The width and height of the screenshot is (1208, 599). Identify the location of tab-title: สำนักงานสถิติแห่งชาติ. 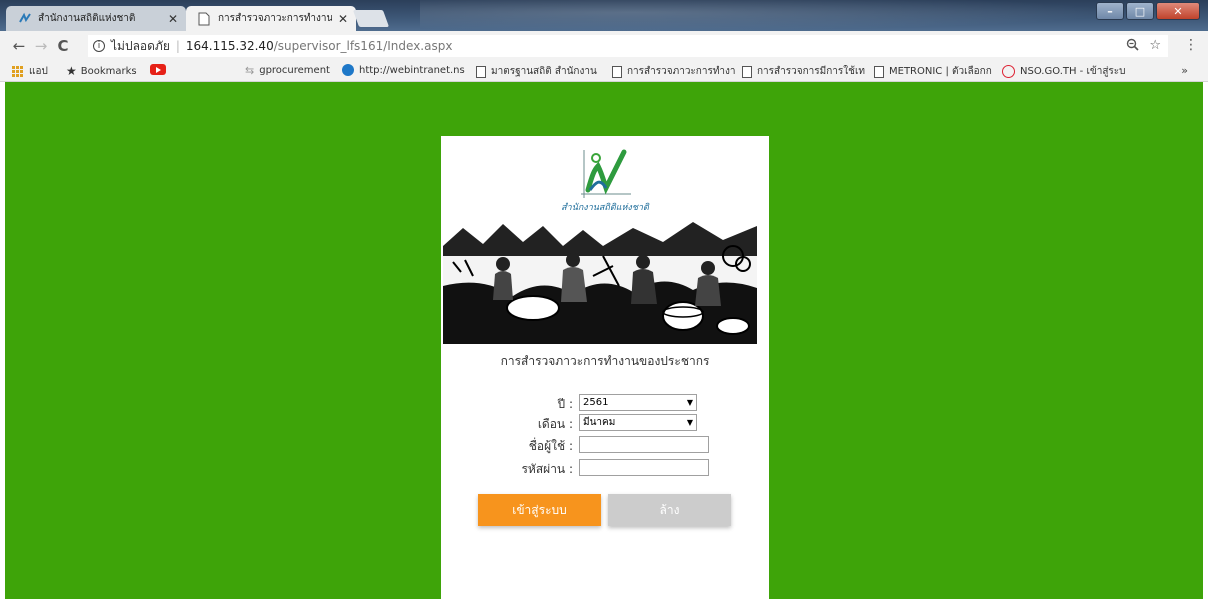
(87, 18).